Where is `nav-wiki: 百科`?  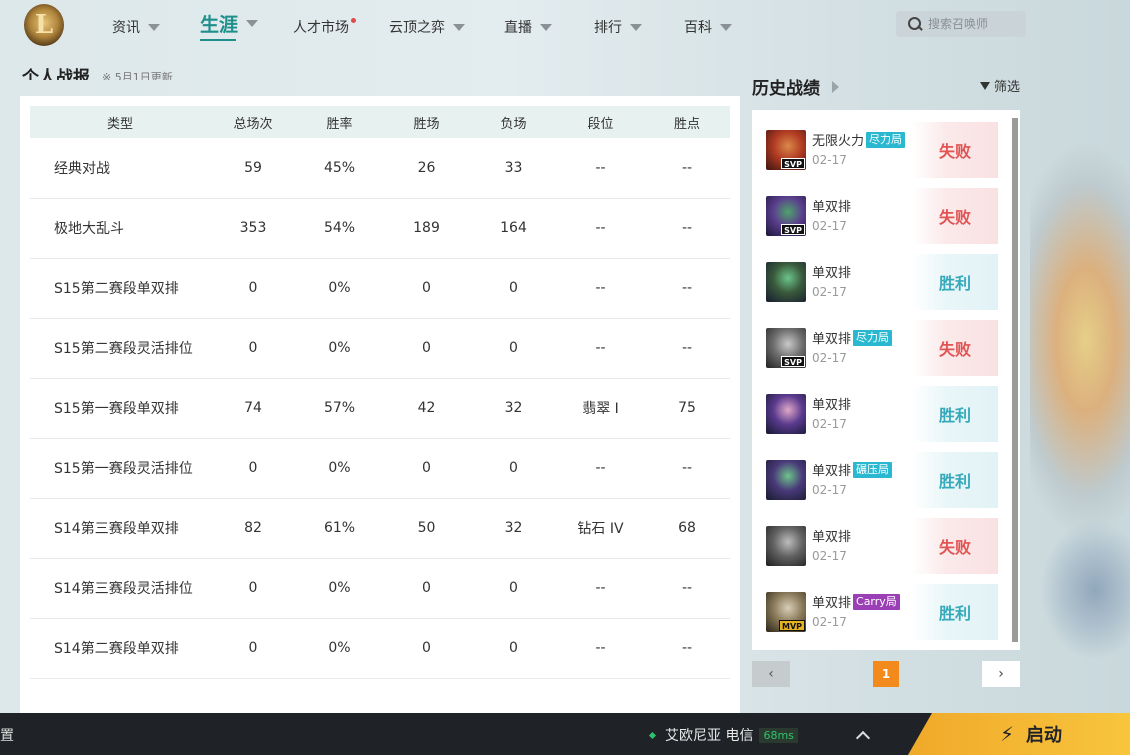
nav-wiki: 百科 is located at coordinates (708, 27).